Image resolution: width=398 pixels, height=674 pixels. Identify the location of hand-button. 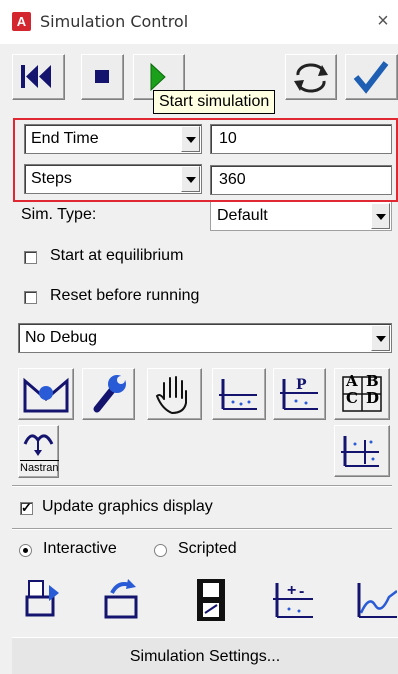
(174, 394).